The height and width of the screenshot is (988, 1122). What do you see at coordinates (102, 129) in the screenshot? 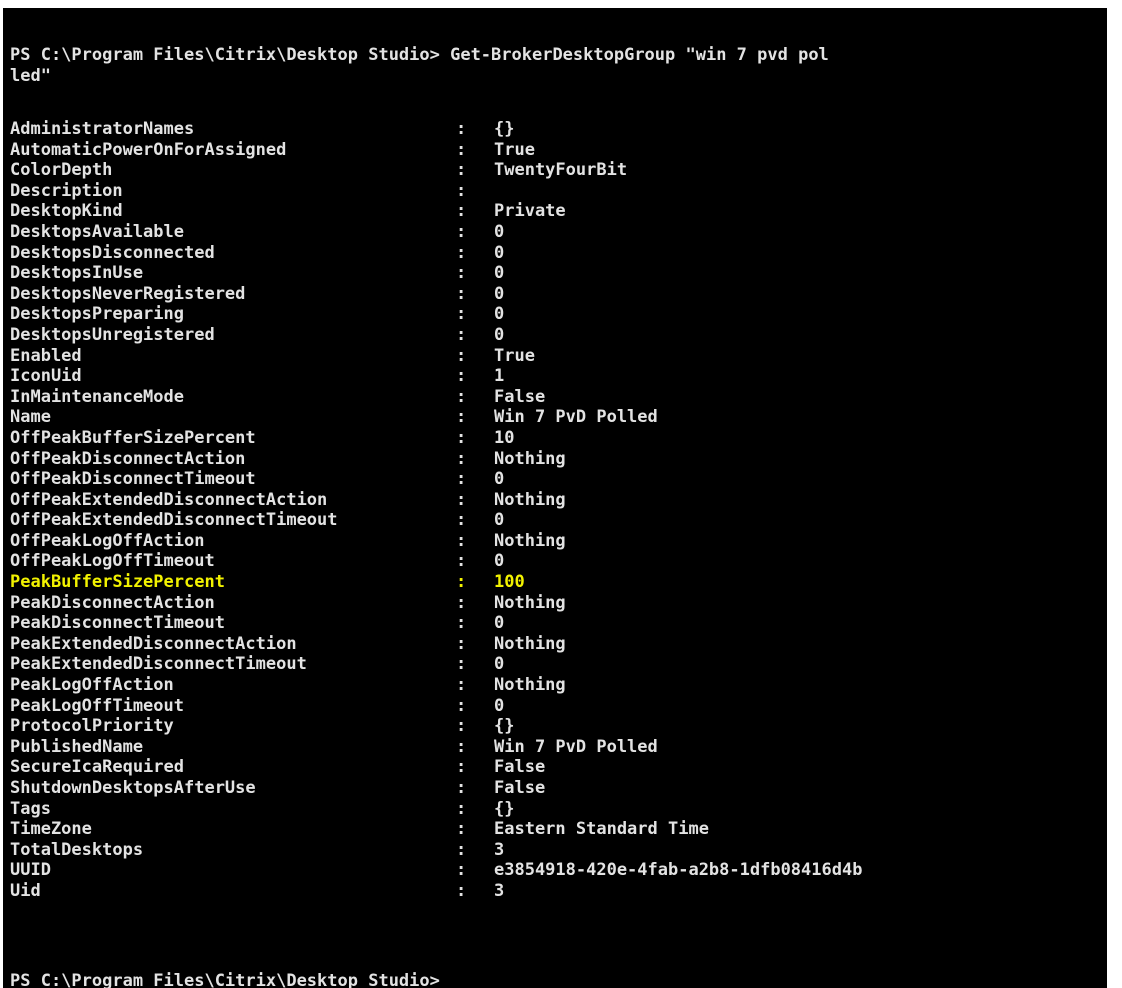
I see `property-name: AdministratorNames` at bounding box center [102, 129].